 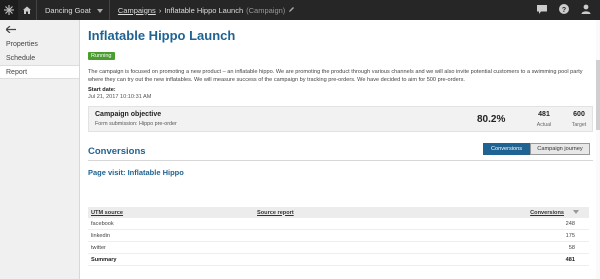 What do you see at coordinates (266, 10) in the screenshot?
I see `breadcrumb-type: (Campaign)` at bounding box center [266, 10].